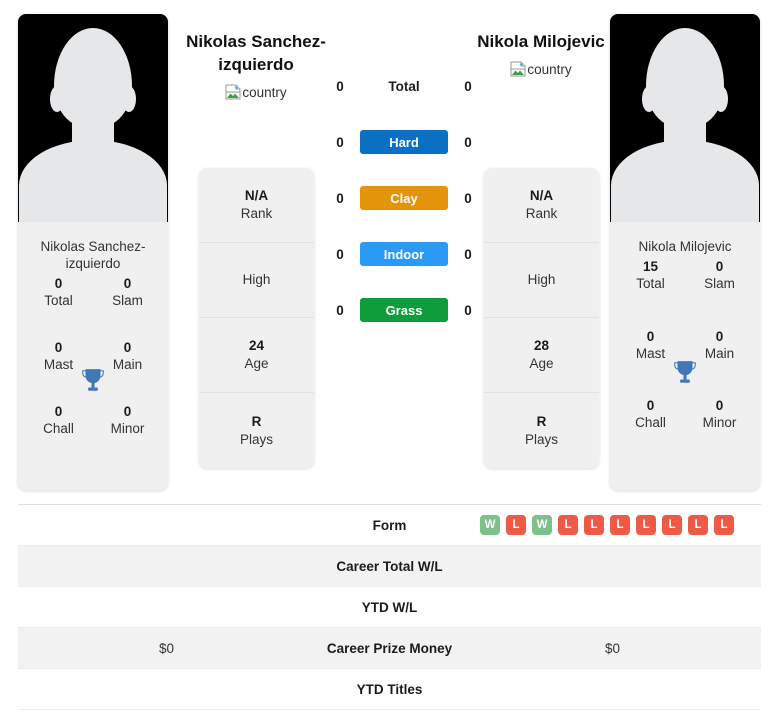  What do you see at coordinates (549, 69) in the screenshot?
I see `country-alt-text-right: country` at bounding box center [549, 69].